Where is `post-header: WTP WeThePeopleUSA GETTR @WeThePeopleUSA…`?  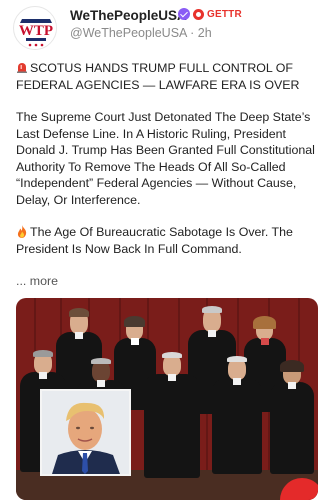 post-header: WTP WeThePeopleUSA GETTR @WeThePeopleUSA… is located at coordinates (167, 25).